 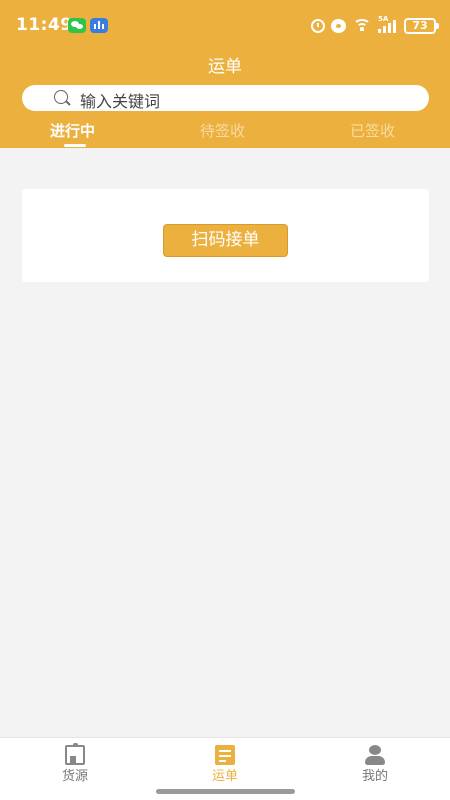 What do you see at coordinates (120, 101) in the screenshot?
I see `search-placeholder: 输入关键词` at bounding box center [120, 101].